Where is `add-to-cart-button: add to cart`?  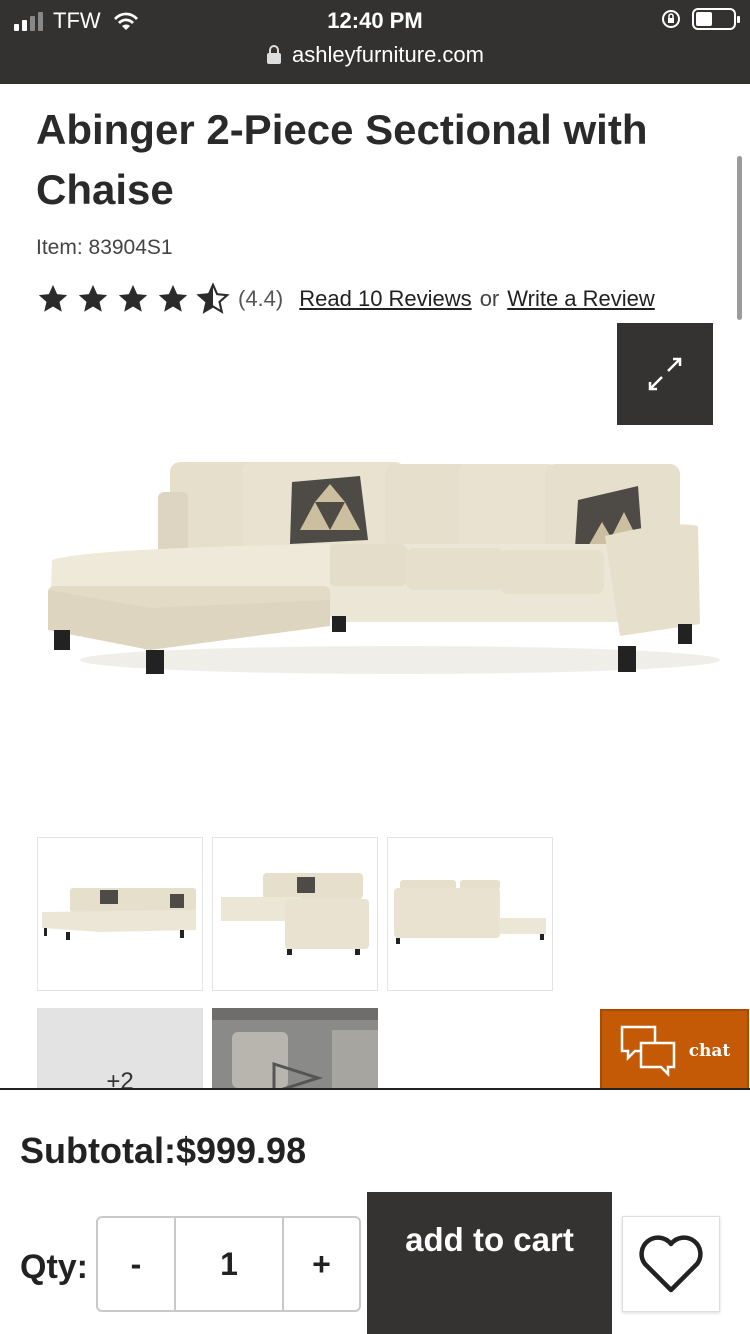
add-to-cart-button: add to cart is located at coordinates (489, 1263).